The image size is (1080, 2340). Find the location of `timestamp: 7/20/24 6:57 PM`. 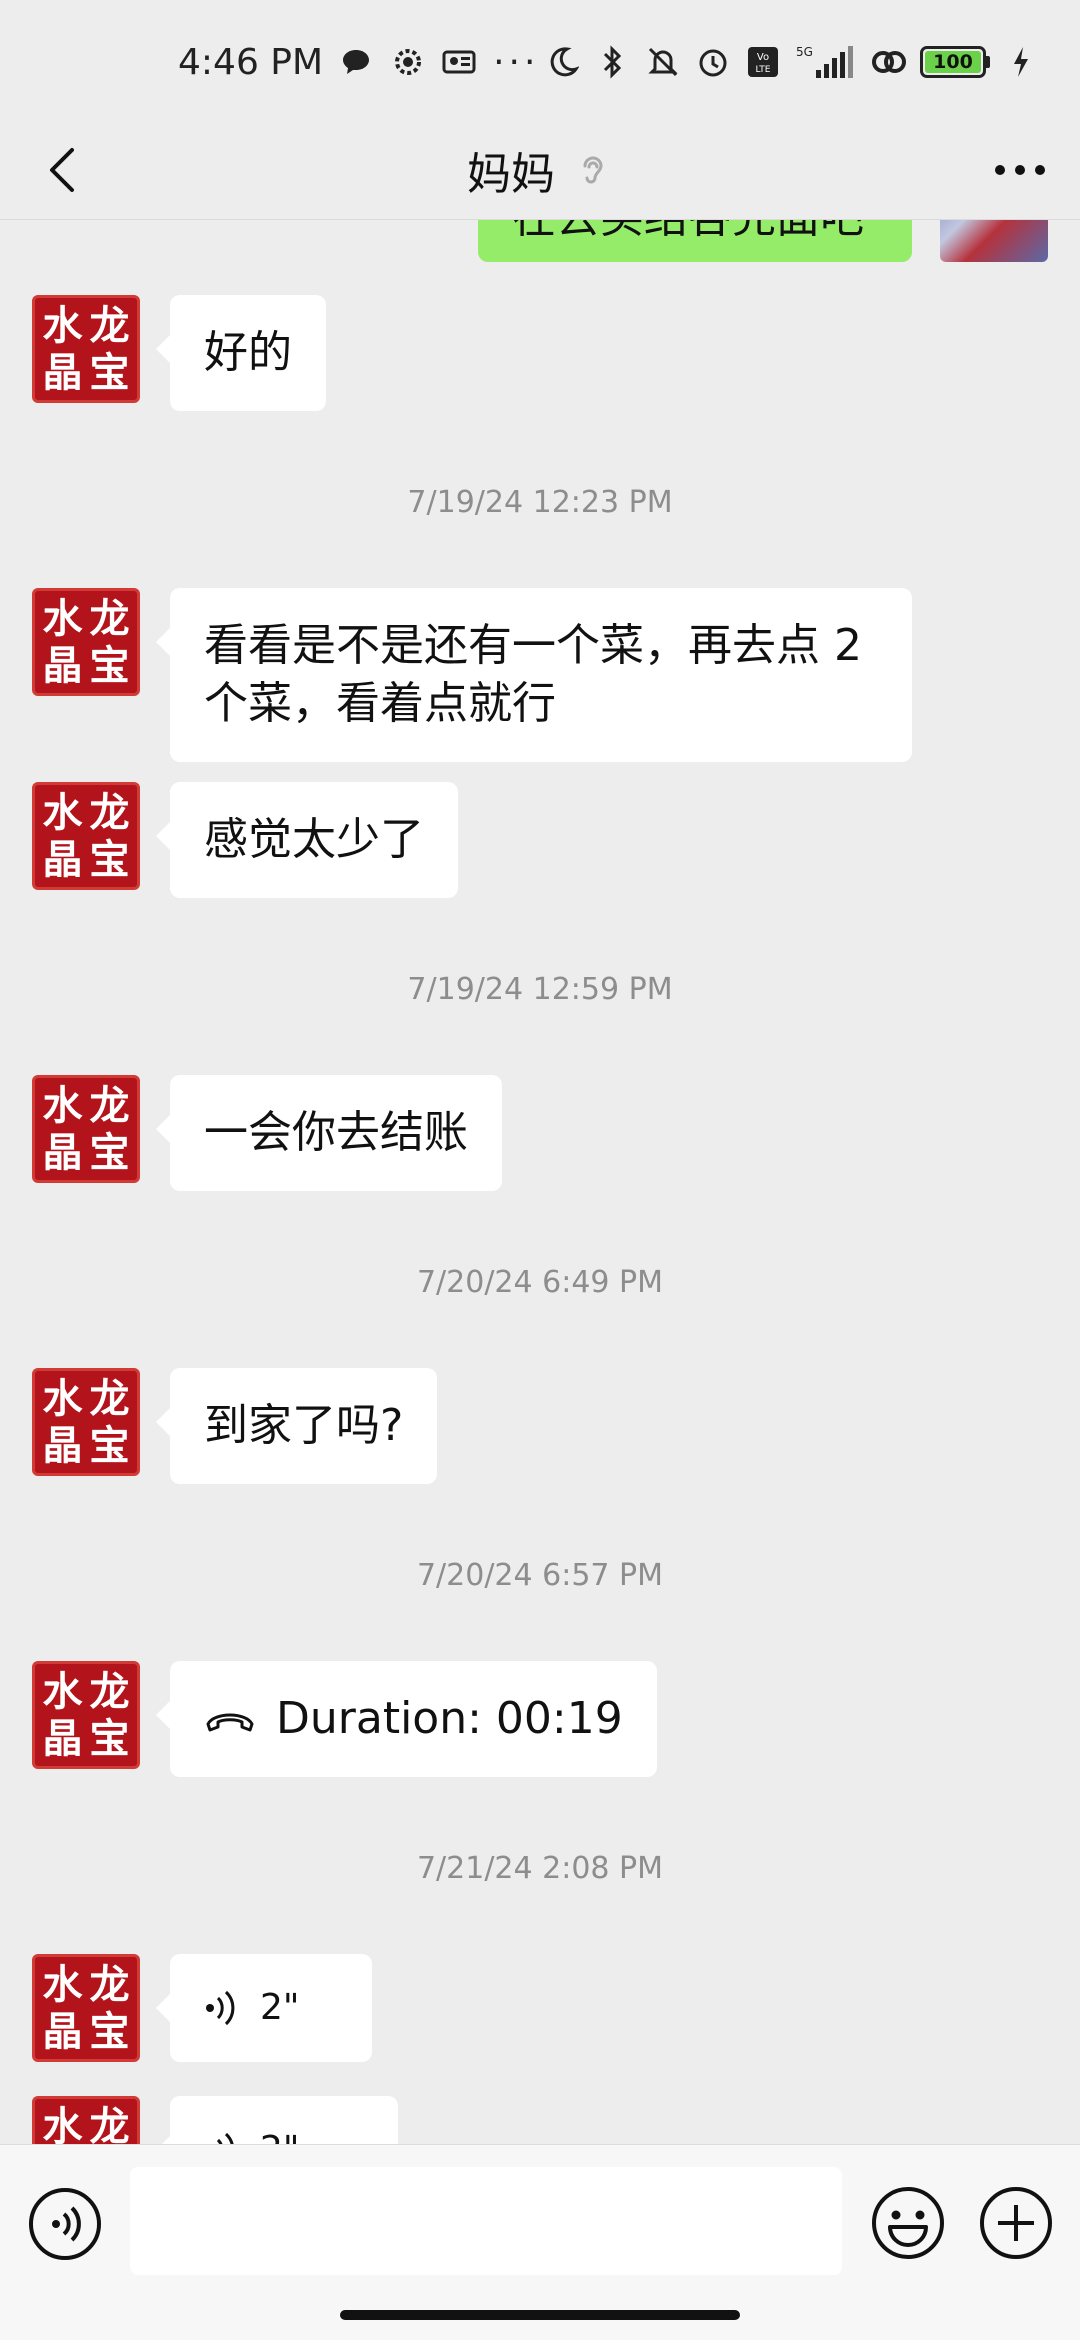

timestamp: 7/20/24 6:57 PM is located at coordinates (540, 1575).